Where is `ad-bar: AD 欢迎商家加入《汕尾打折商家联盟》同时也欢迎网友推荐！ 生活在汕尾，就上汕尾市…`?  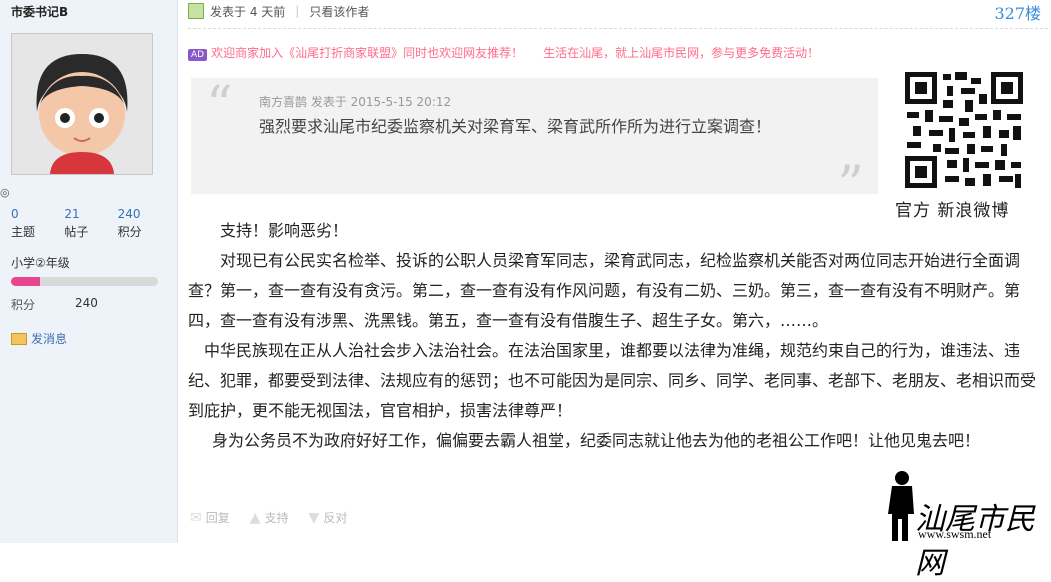 ad-bar: AD 欢迎商家加入《汕尾打折商家联盟》同时也欢迎网友推荐！ 生活在汕尾，就上汕尾市… is located at coordinates (503, 52).